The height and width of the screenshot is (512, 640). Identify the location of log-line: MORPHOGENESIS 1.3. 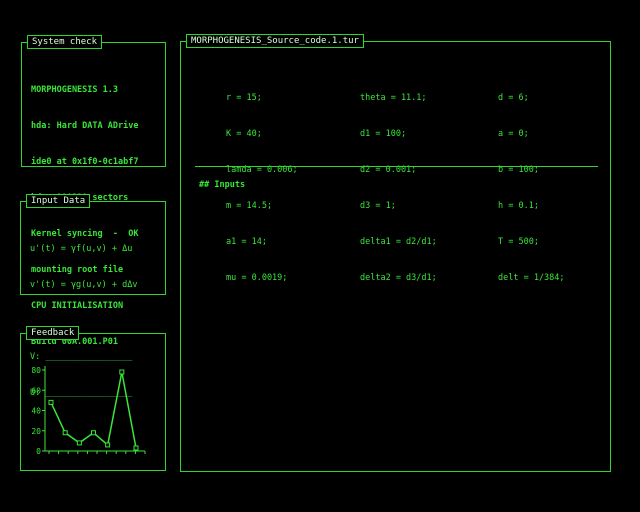
(74, 90).